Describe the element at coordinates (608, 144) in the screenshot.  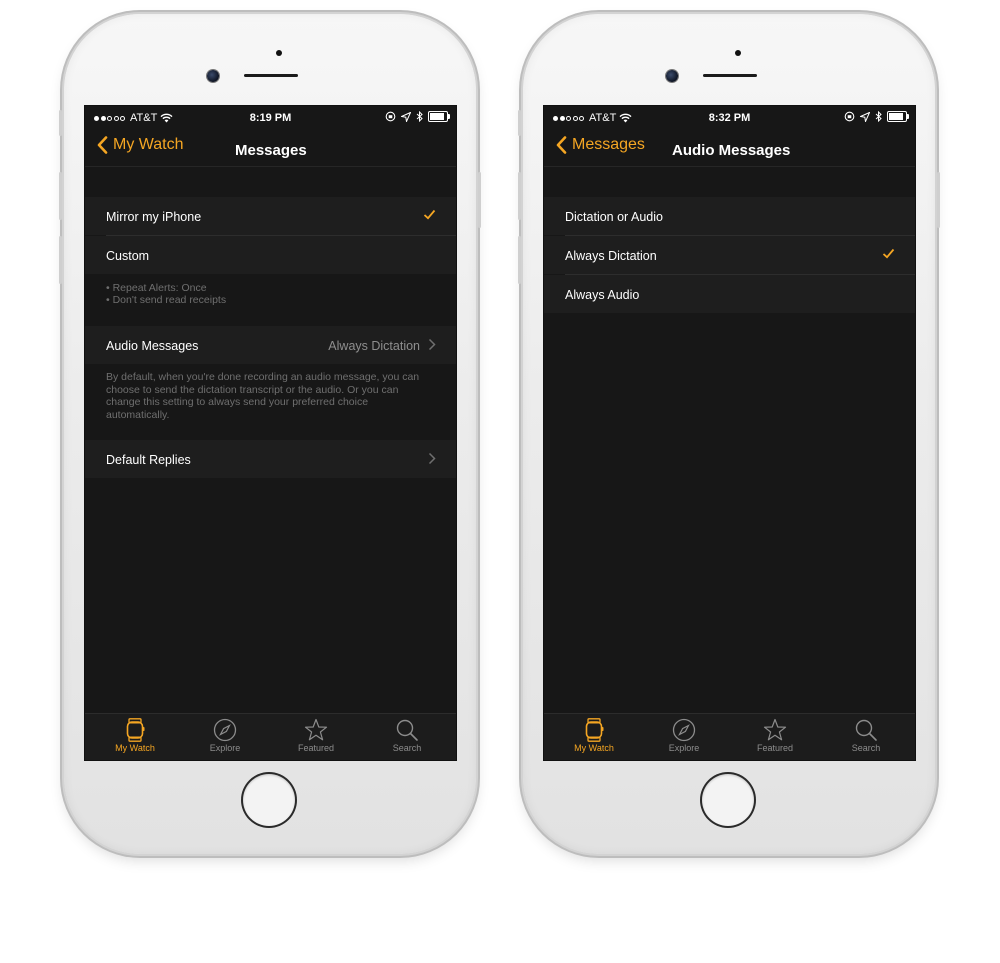
I see `back-button-label: Messages` at that location.